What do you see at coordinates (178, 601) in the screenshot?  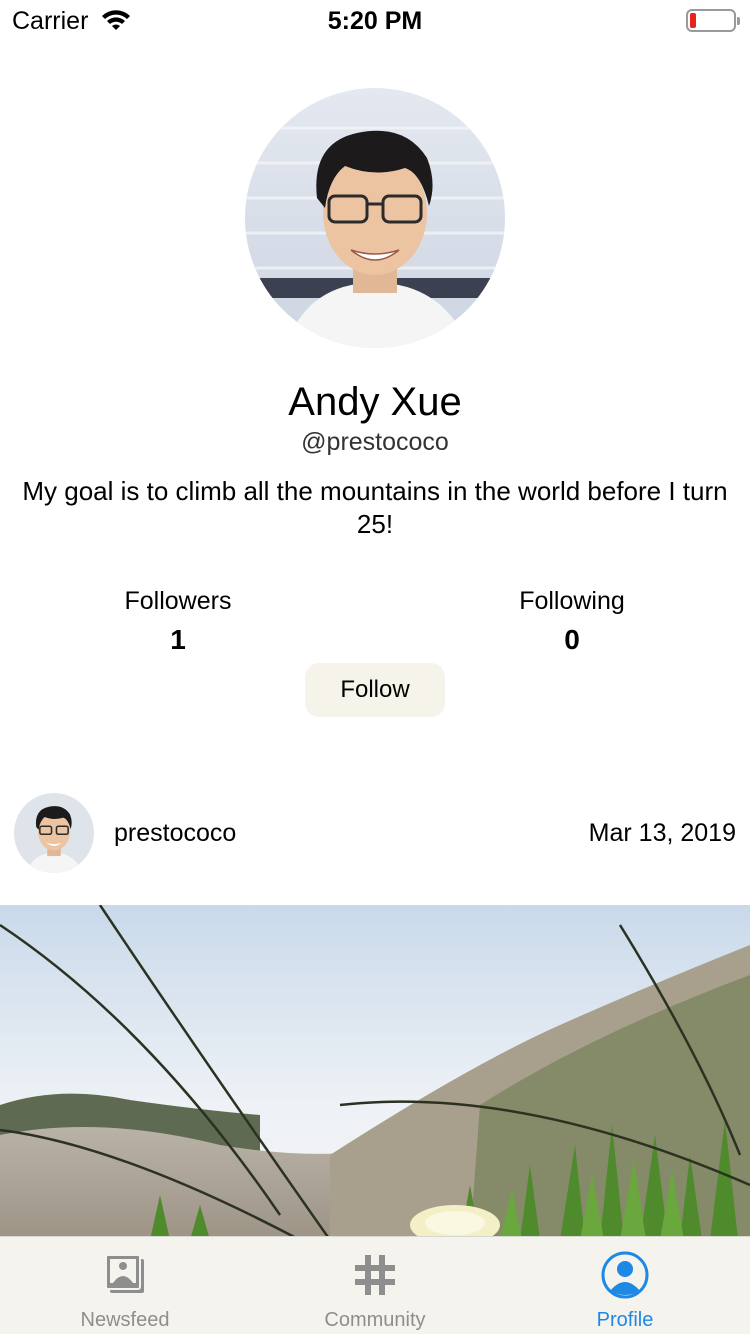 I see `followers-label: Followers` at bounding box center [178, 601].